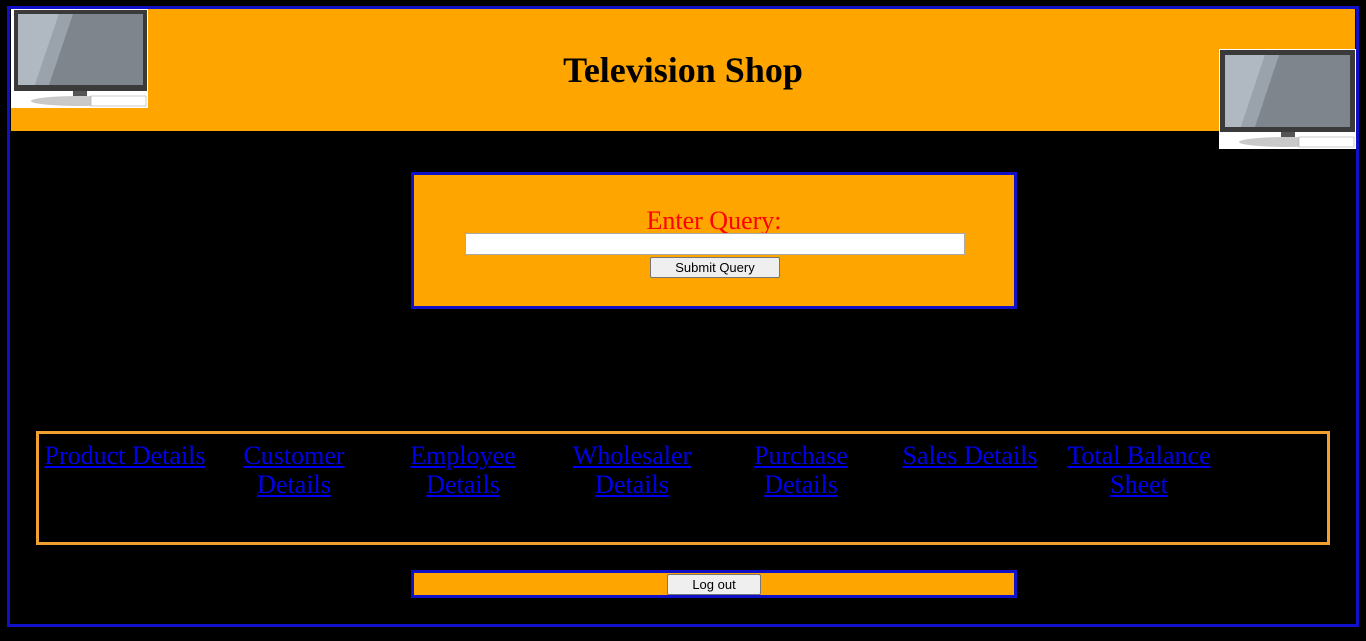 This screenshot has width=1366, height=641. What do you see at coordinates (125, 455) in the screenshot?
I see `nav-link-product-details: Product Details` at bounding box center [125, 455].